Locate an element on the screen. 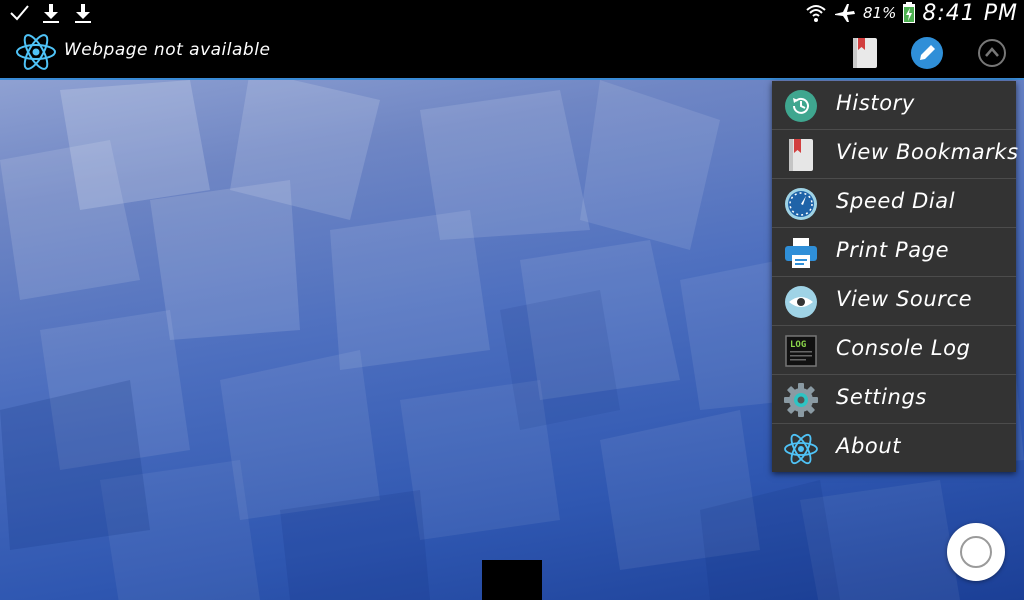 The width and height of the screenshot is (1024, 600). menu-item-label: History is located at coordinates (875, 103).